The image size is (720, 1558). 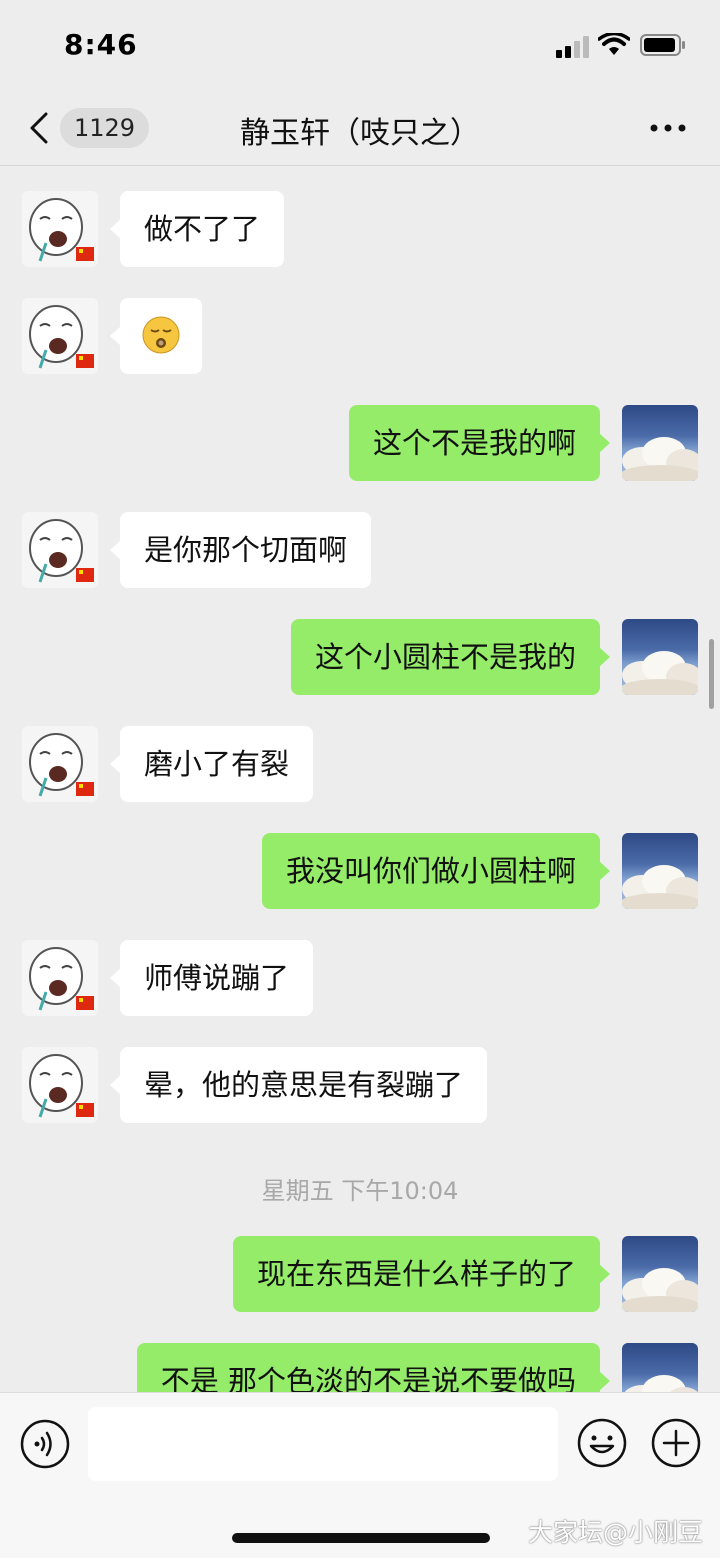 I want to click on unread-count-badge: 1129, so click(x=105, y=128).